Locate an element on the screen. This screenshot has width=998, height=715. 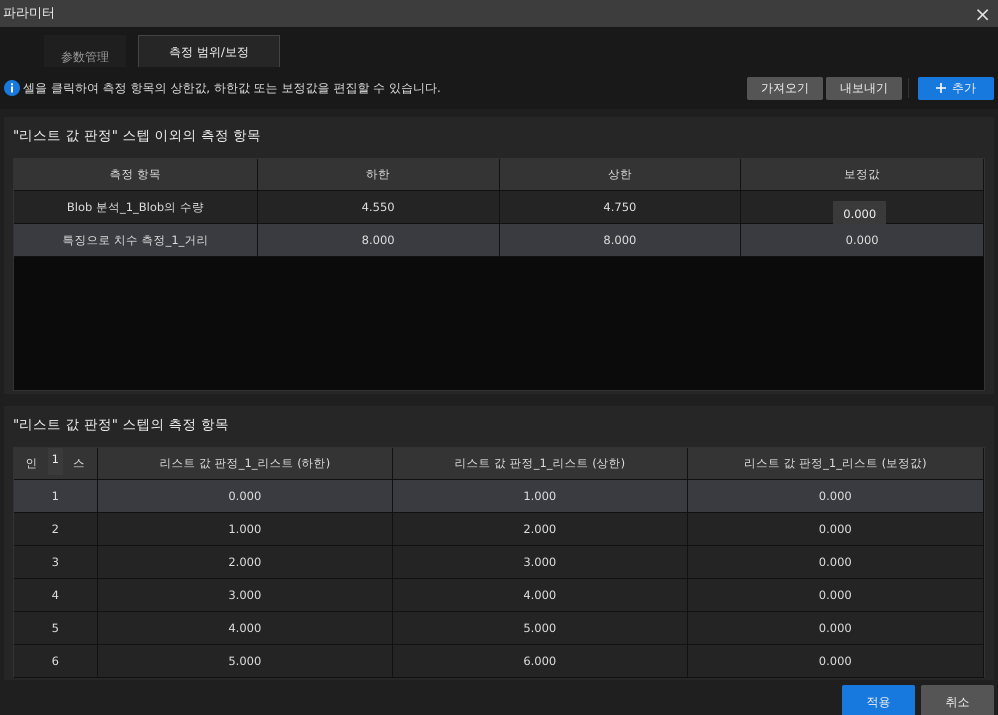
table-cell: 6 is located at coordinates (55, 661).